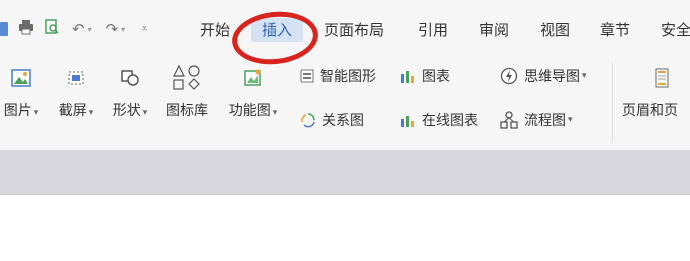 Image resolution: width=690 pixels, height=261 pixels. Describe the element at coordinates (187, 111) in the screenshot. I see `icon-library-label: 图标库` at that location.